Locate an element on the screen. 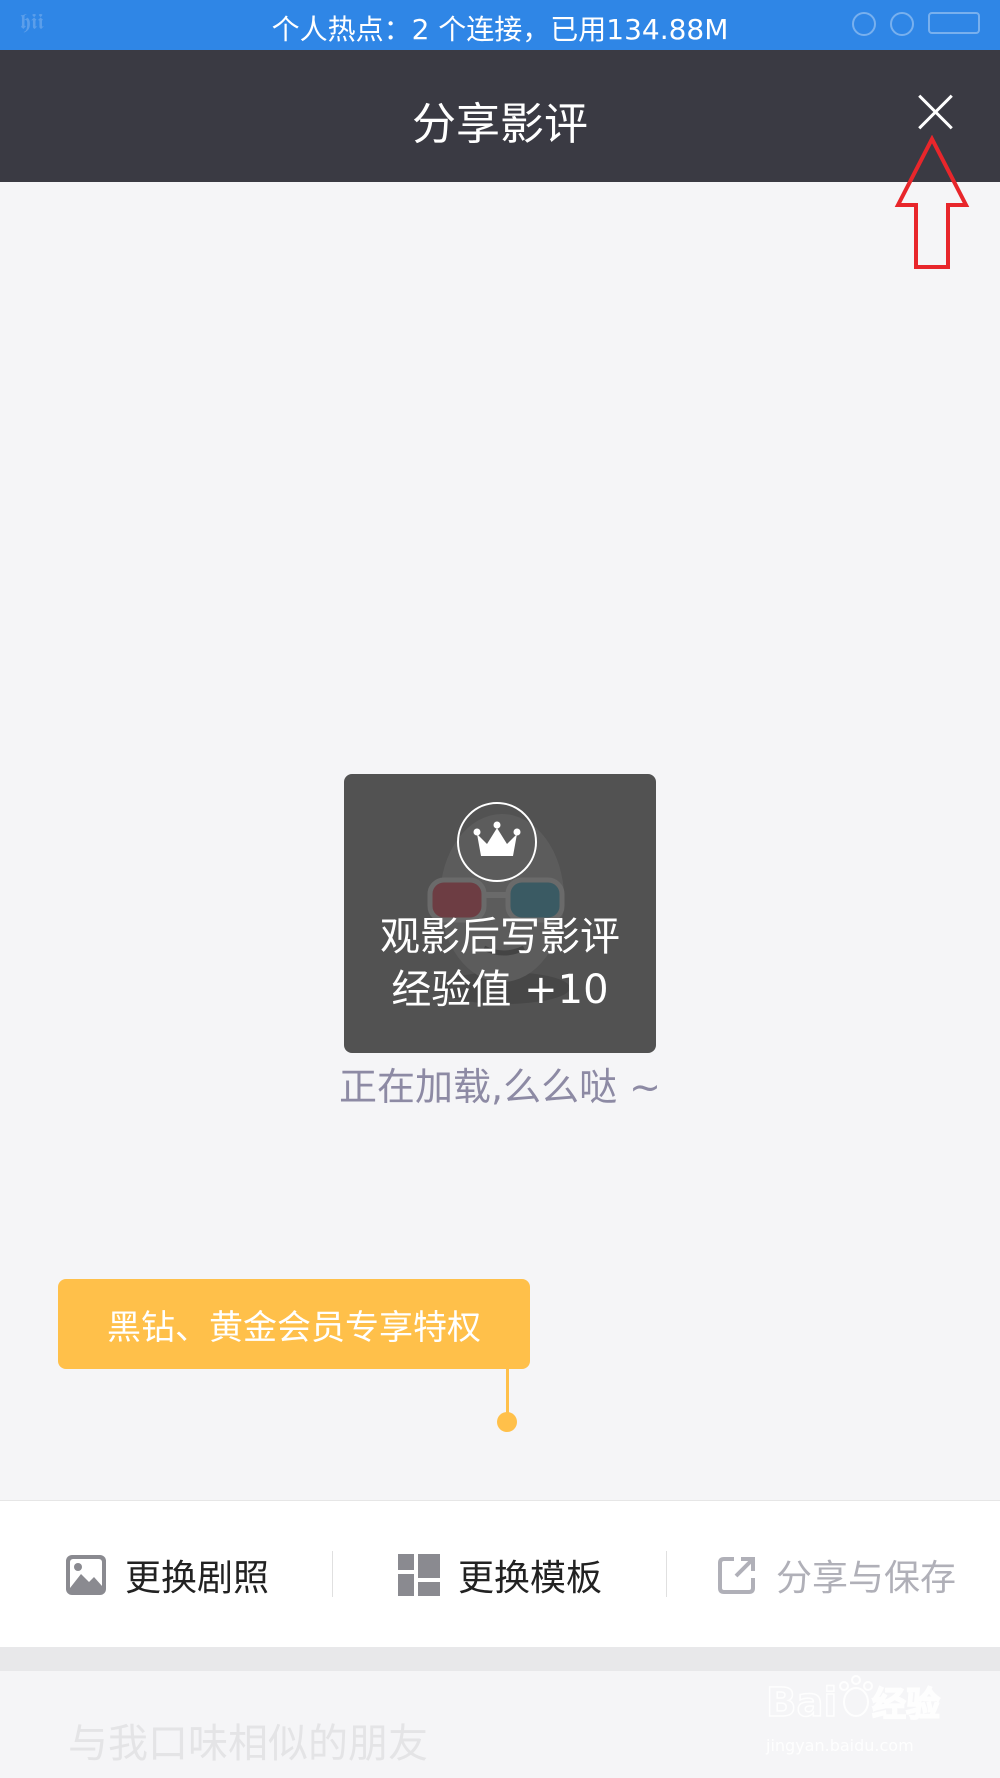 The image size is (1000, 1778). change-template-label: 更换模板 is located at coordinates (530, 1578).